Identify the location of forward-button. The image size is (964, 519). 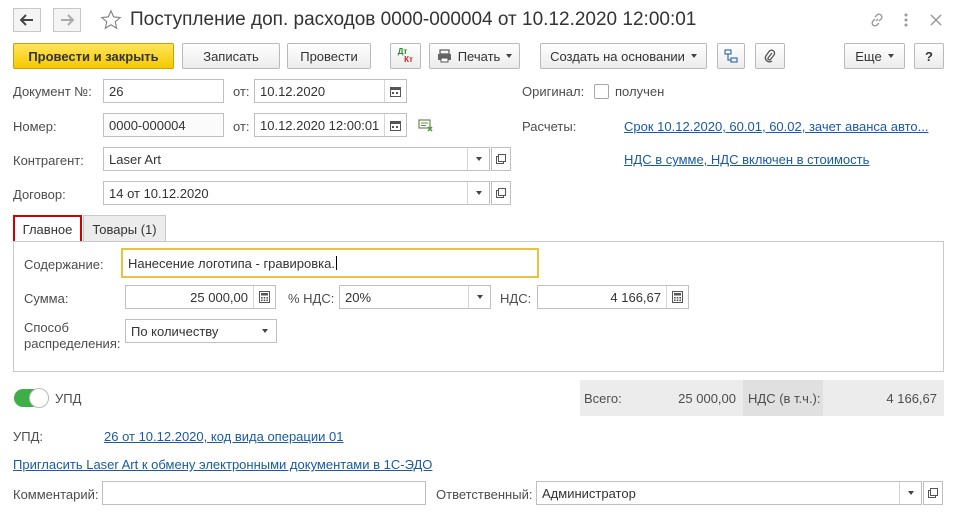
(67, 20).